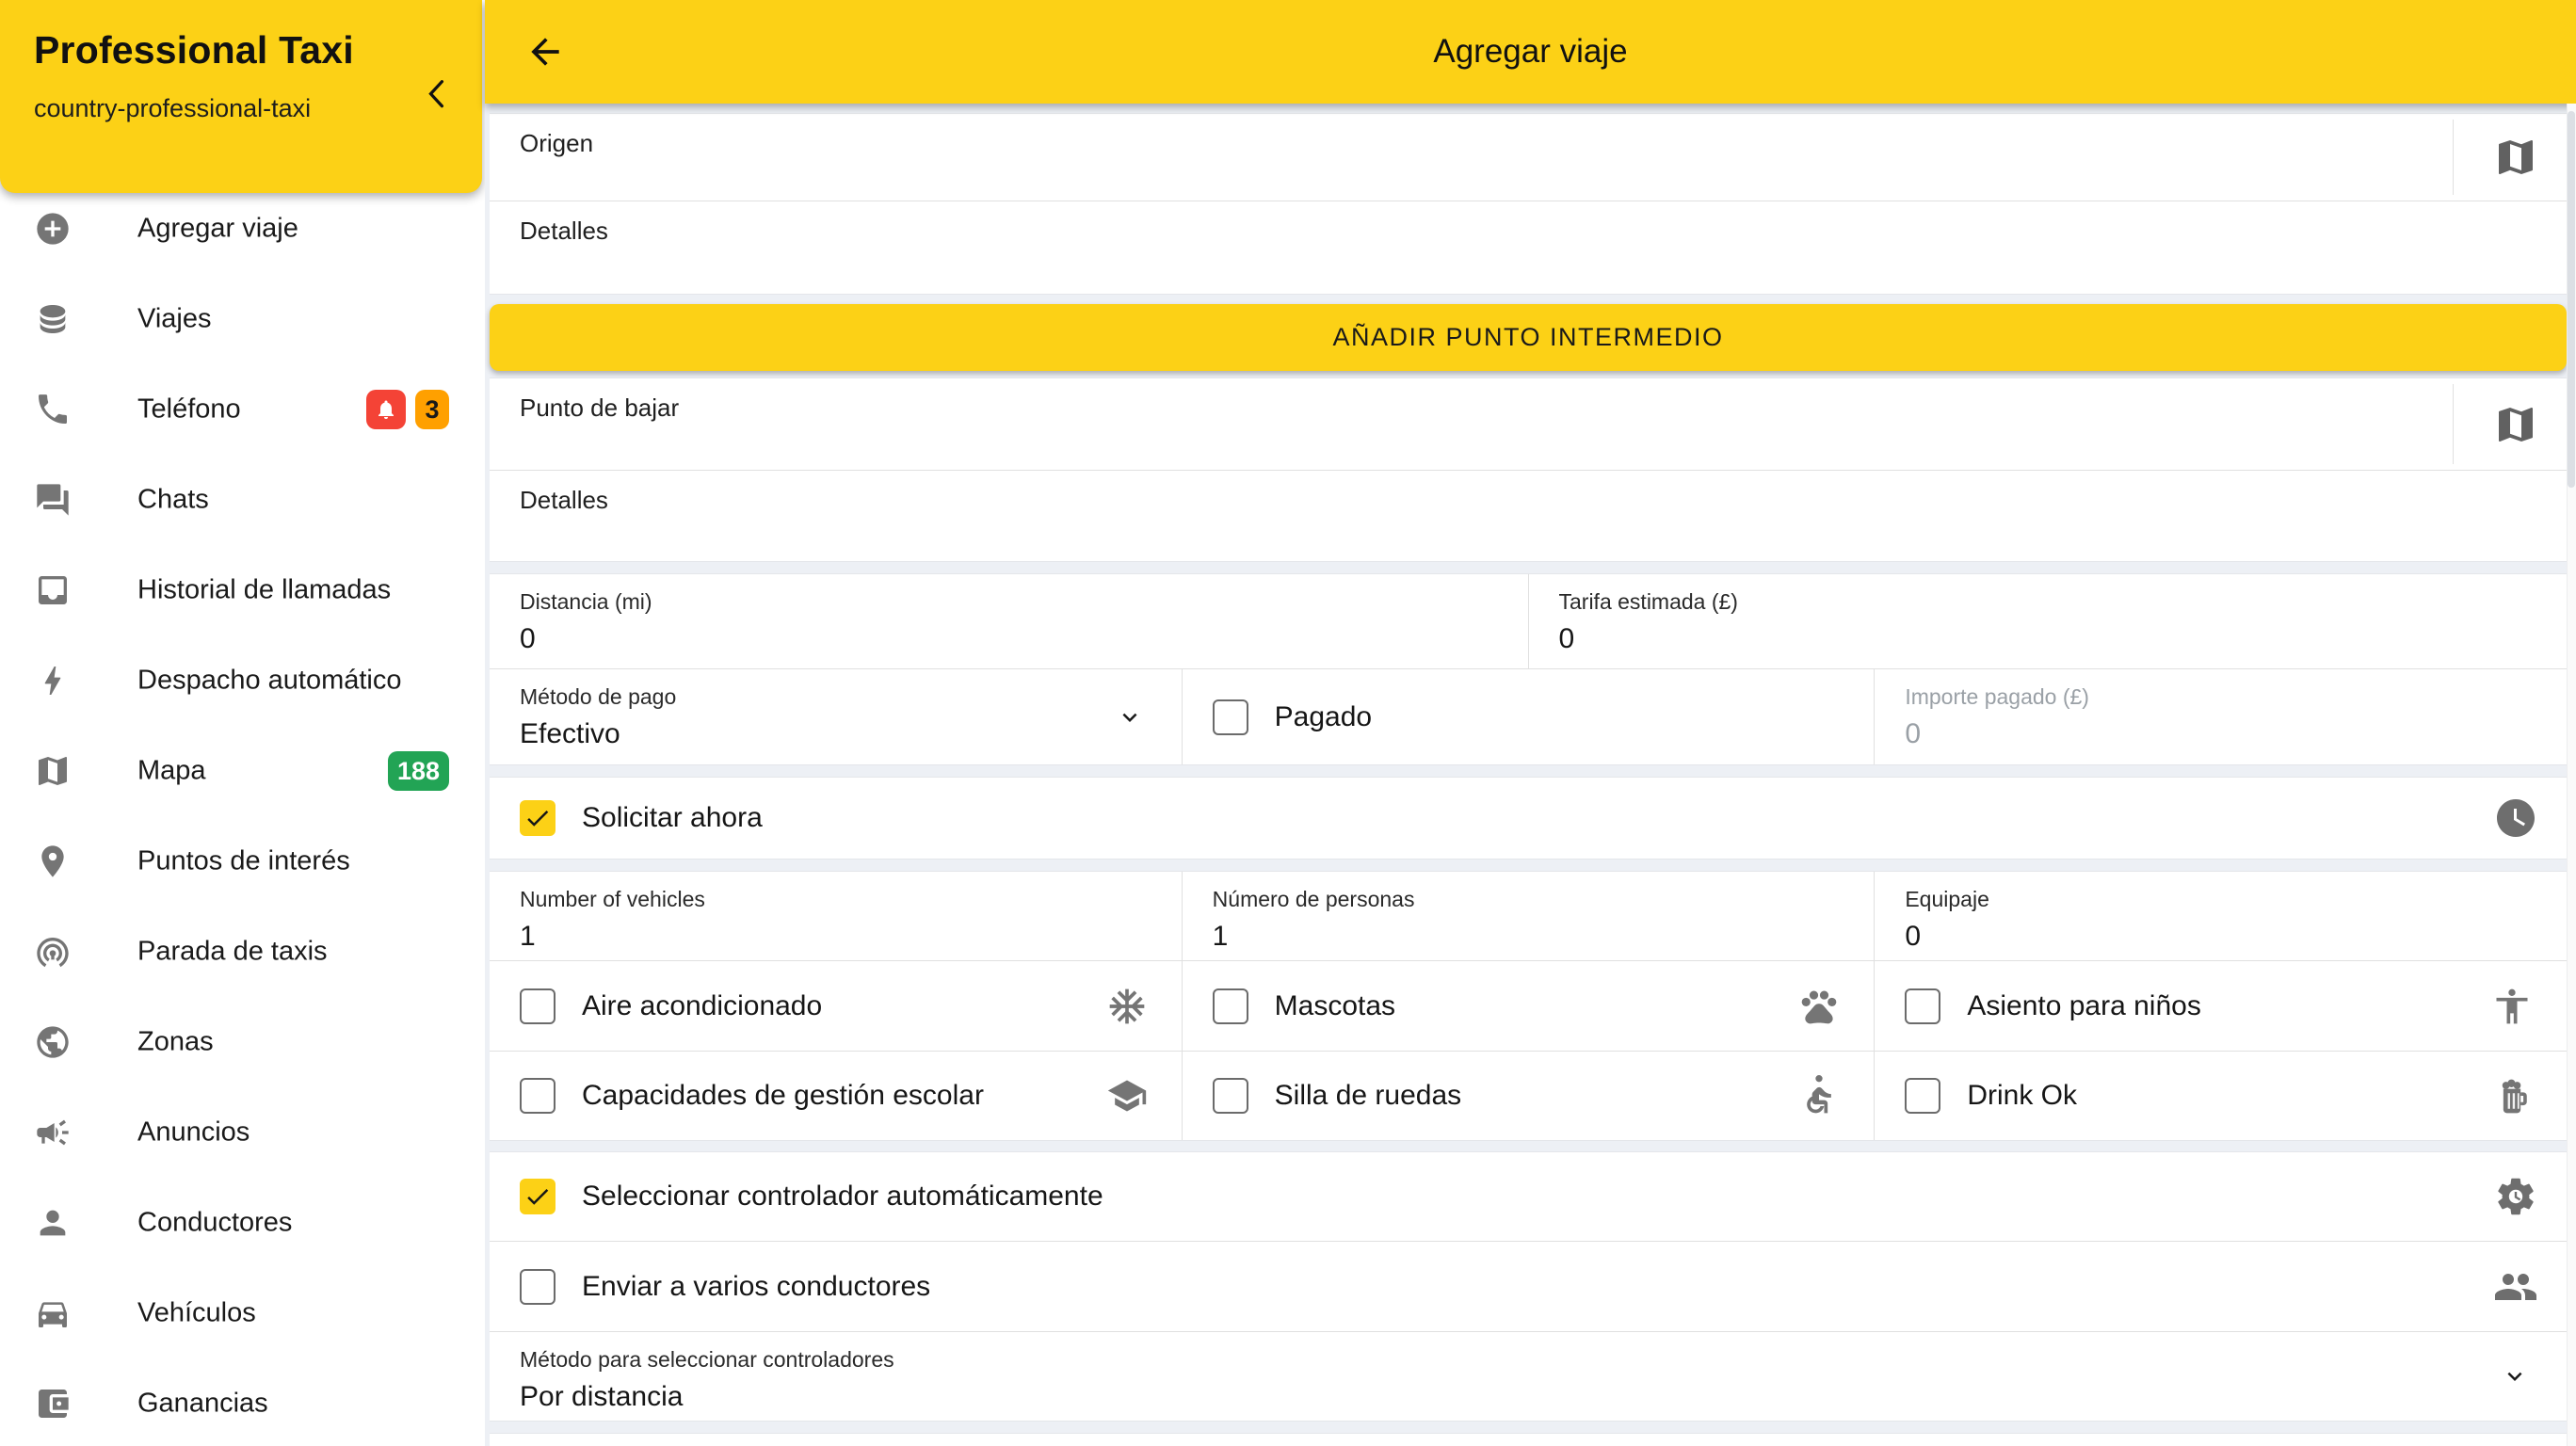  I want to click on sidebar-item-label: Anuncios, so click(193, 1132).